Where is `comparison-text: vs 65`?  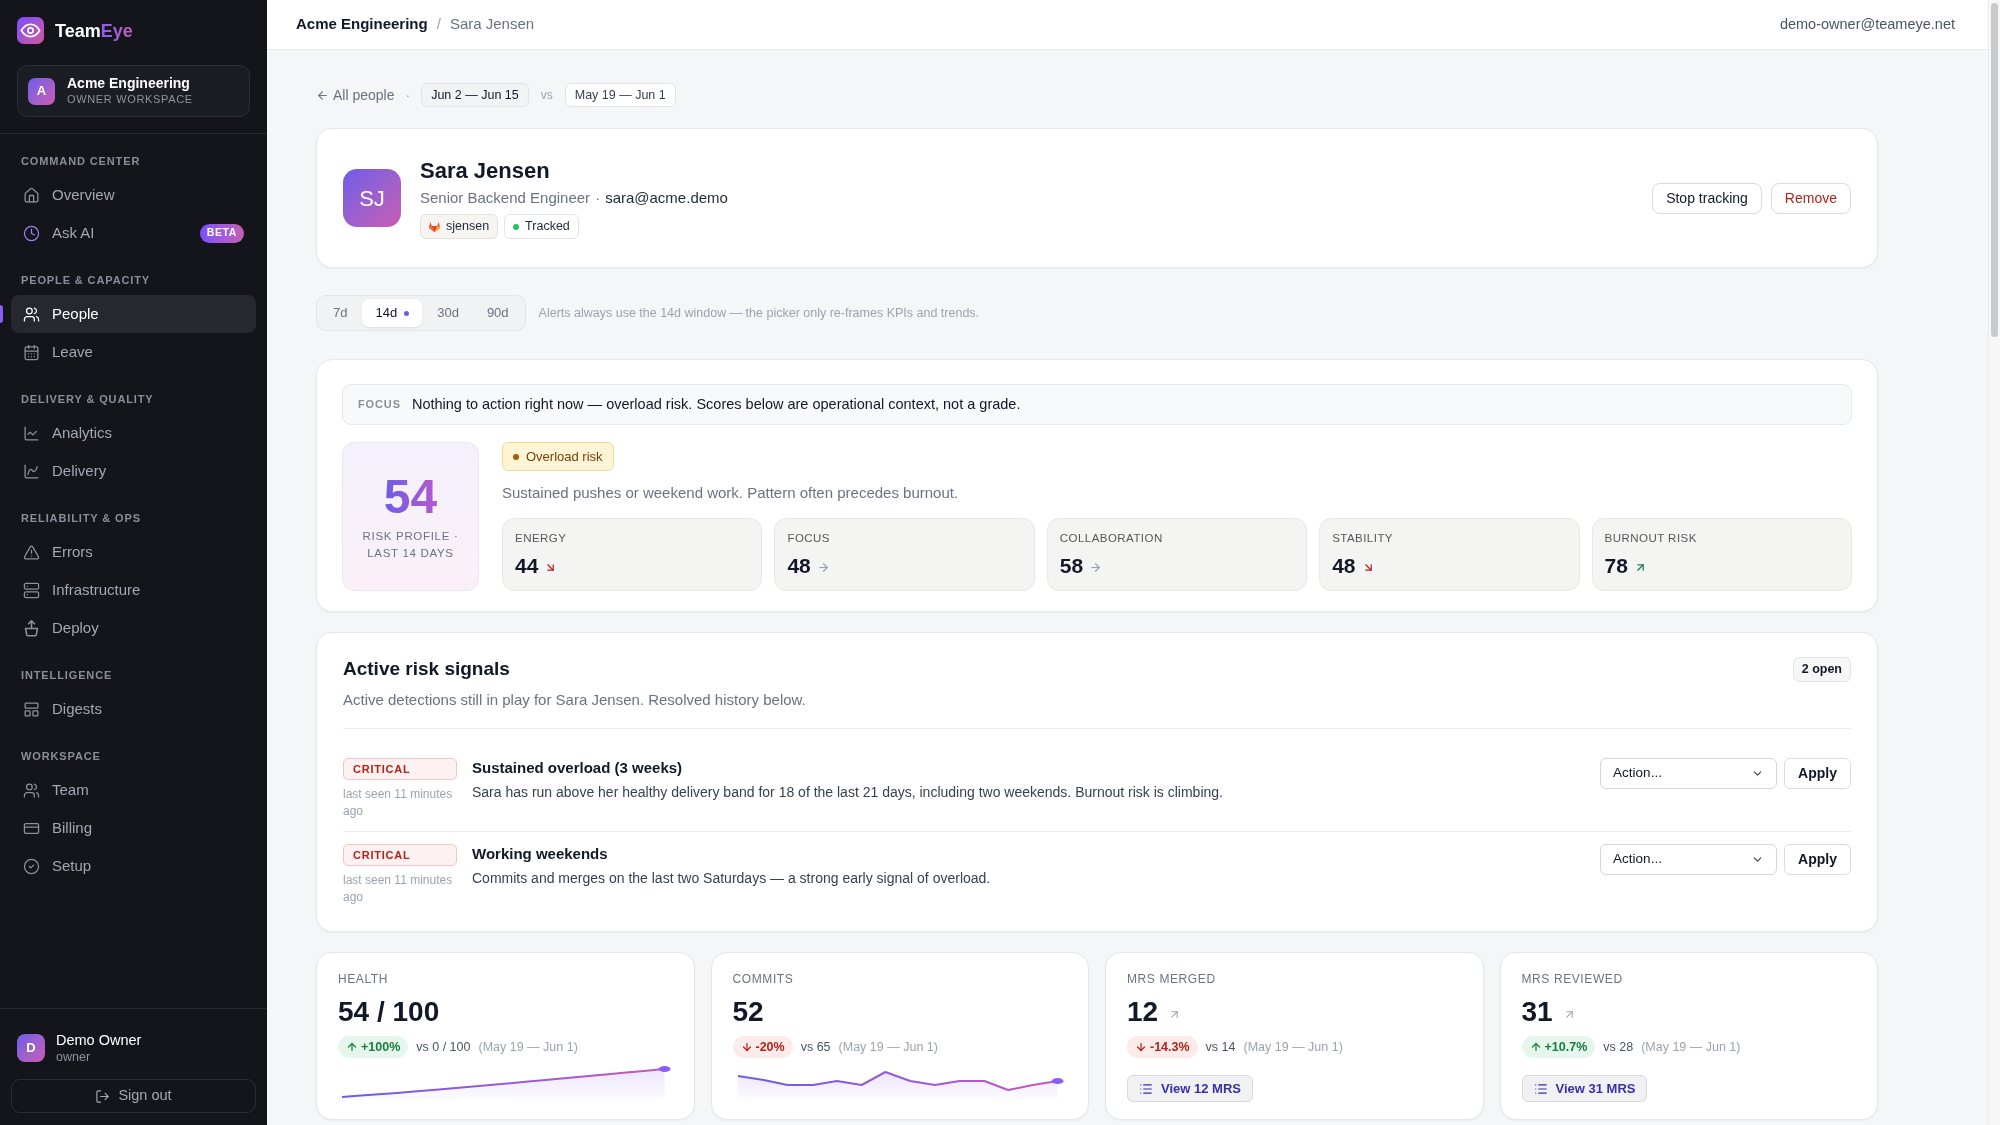
comparison-text: vs 65 is located at coordinates (815, 1047).